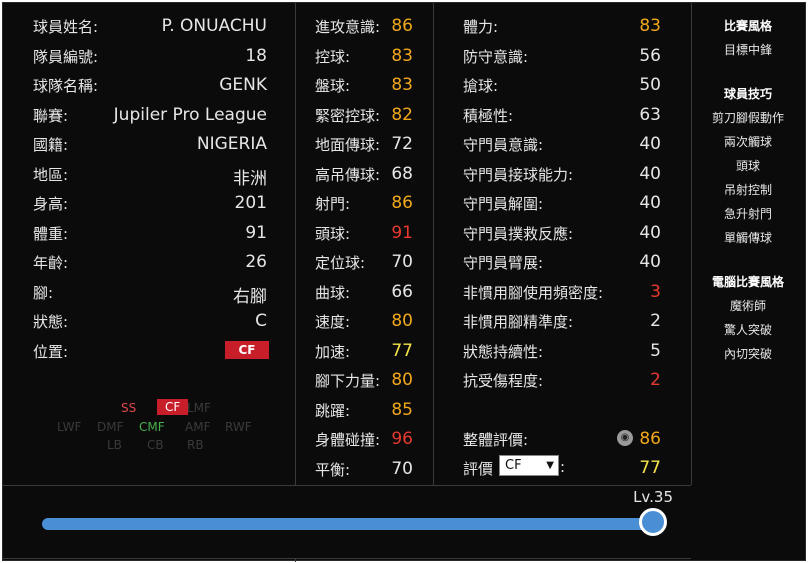  What do you see at coordinates (149, 84) in the screenshot?
I see `info-row-team: 球隊名稱: GENK` at bounding box center [149, 84].